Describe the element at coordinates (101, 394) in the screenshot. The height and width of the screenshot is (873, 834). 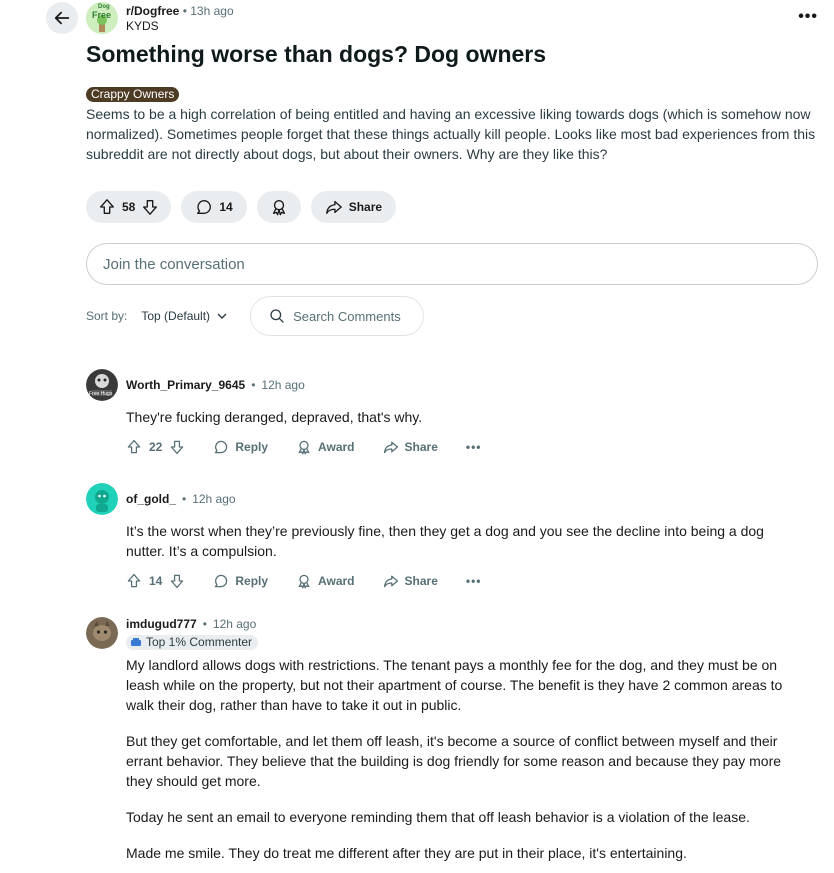
I see `avatar-caption: Free Hugs` at that location.